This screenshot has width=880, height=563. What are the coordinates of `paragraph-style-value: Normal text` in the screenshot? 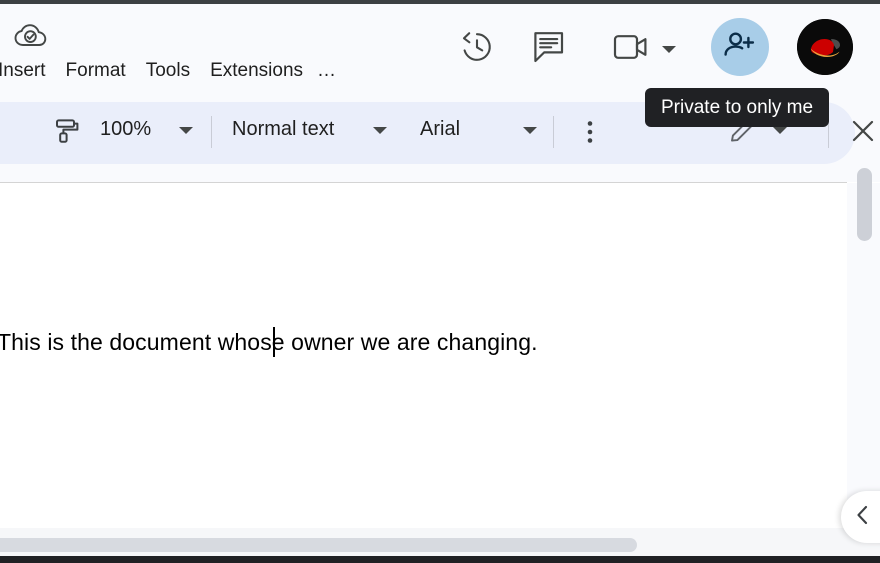 It's located at (283, 129).